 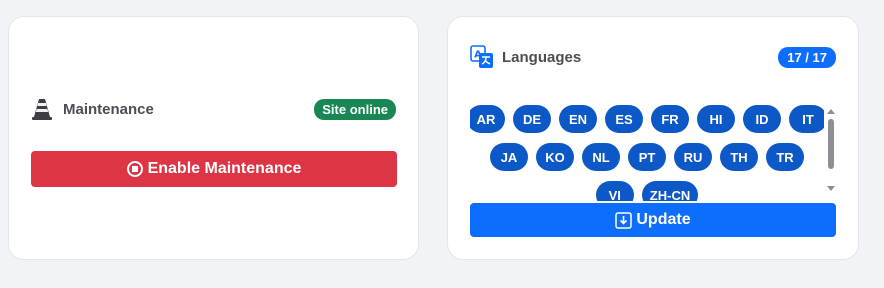 I want to click on language-chip: ID, so click(x=762, y=119).